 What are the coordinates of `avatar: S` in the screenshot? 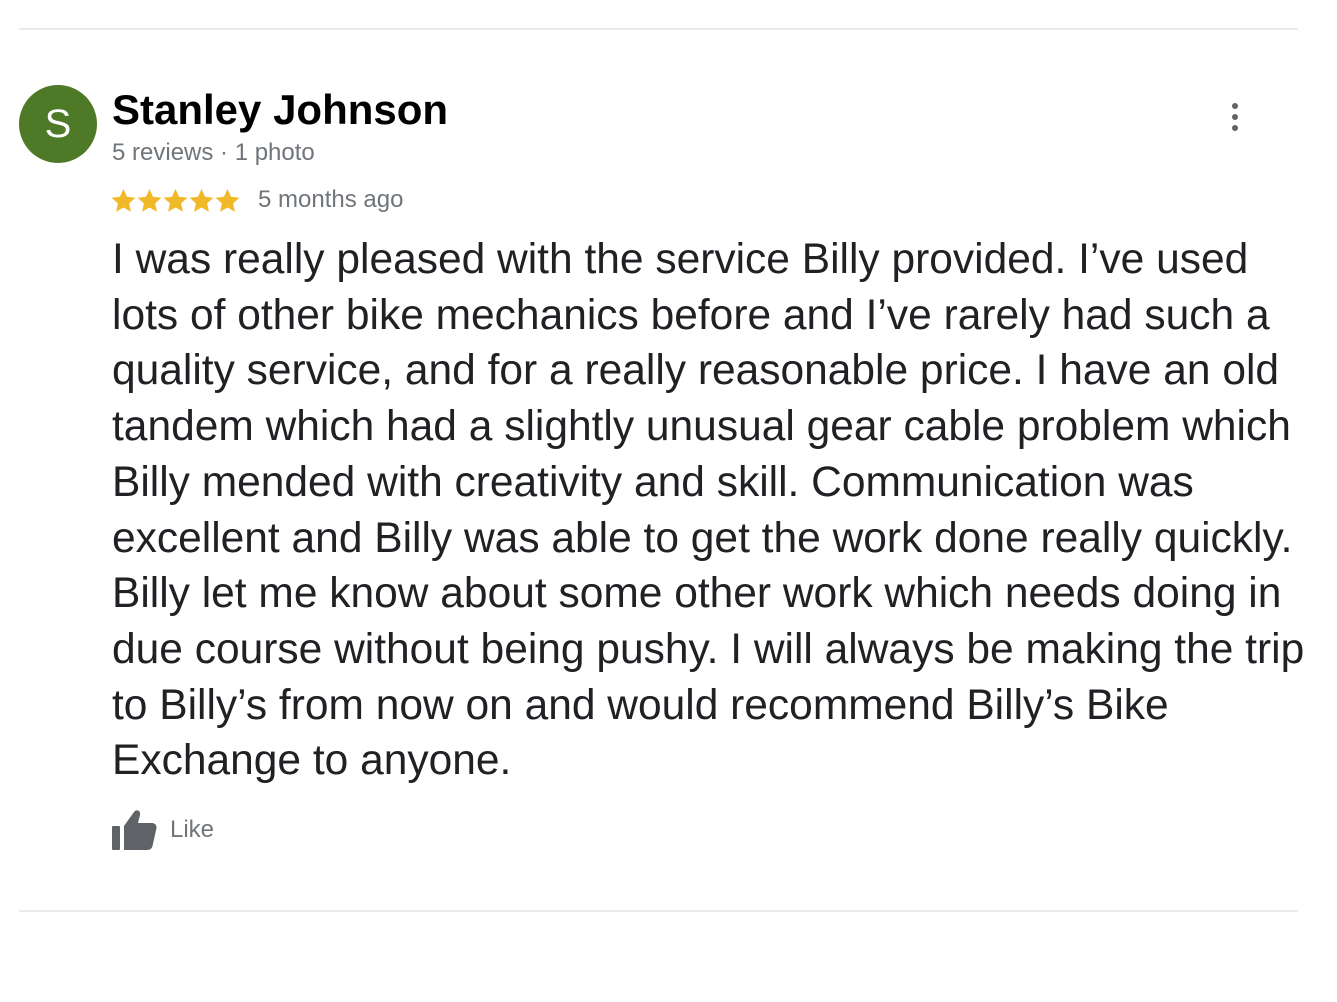 It's located at (58, 124).